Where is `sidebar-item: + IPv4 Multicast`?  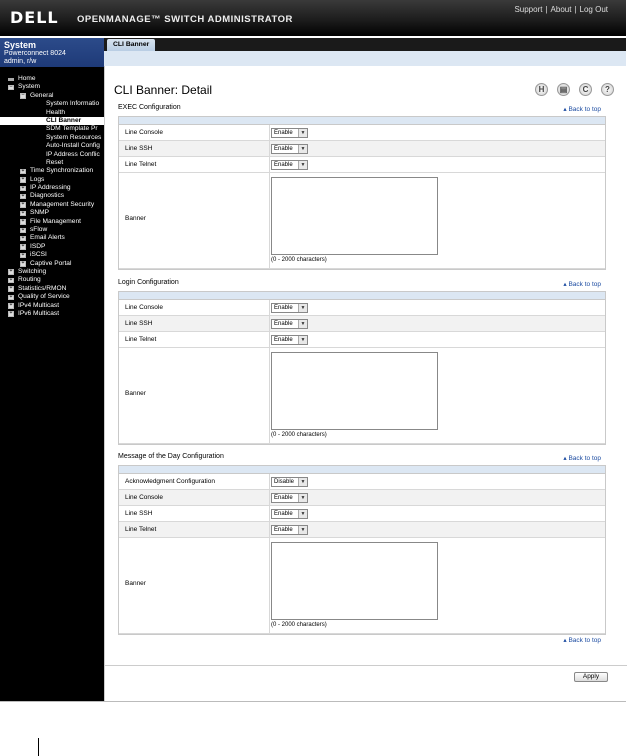
sidebar-item: + IPv4 Multicast is located at coordinates (52, 306).